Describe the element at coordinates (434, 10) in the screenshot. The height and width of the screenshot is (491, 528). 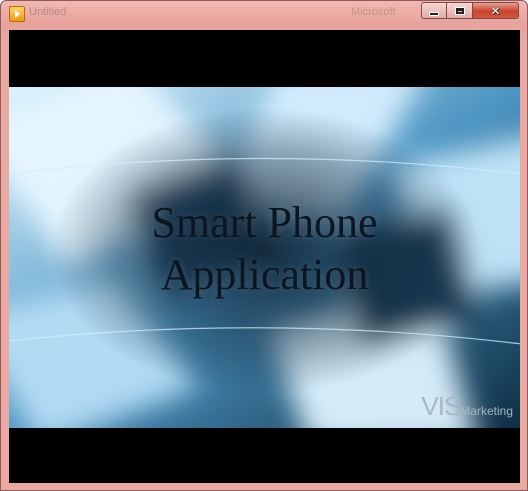
I see `minimize-button` at that location.